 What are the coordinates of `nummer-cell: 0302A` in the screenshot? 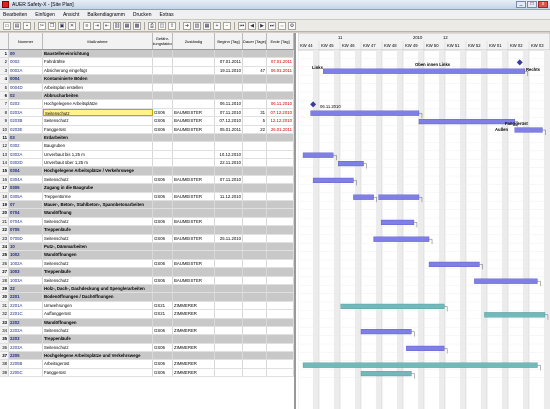 It's located at (26, 154).